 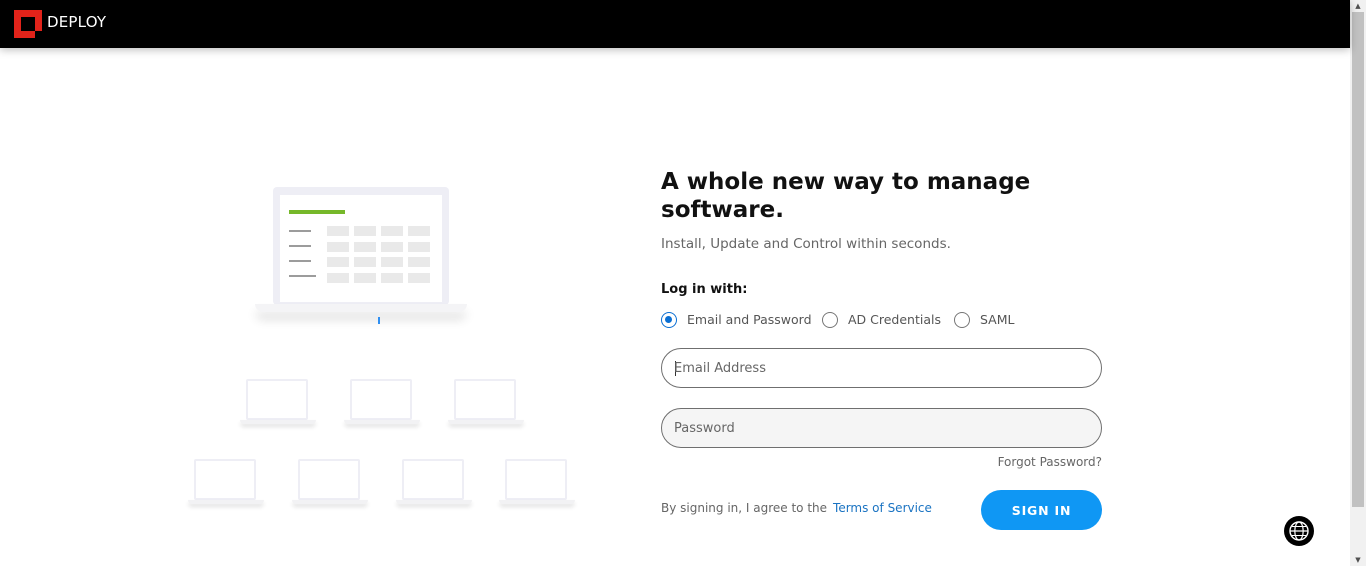 I want to click on page-scrollbar: ▲ ▼, so click(x=1358, y=283).